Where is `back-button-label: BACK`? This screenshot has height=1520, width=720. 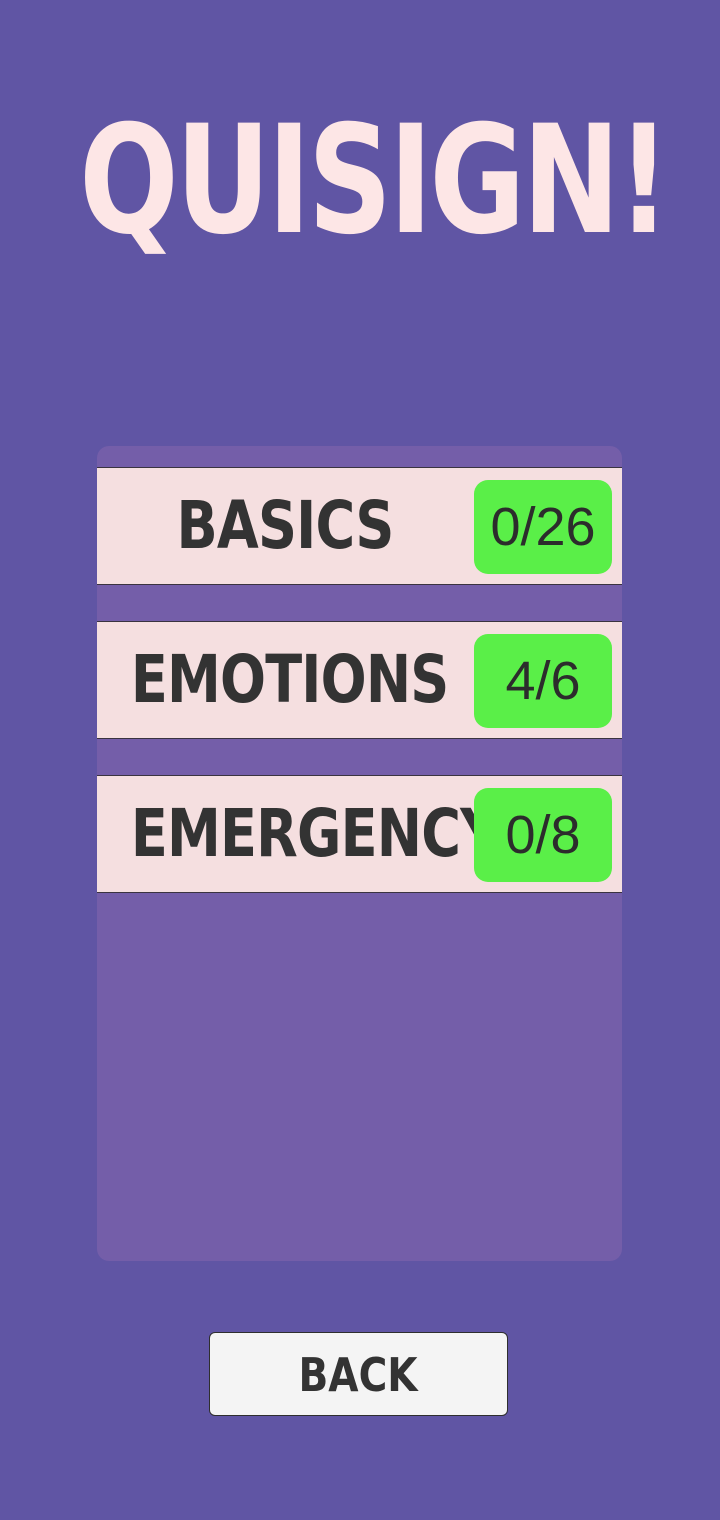 back-button-label: BACK is located at coordinates (358, 1375).